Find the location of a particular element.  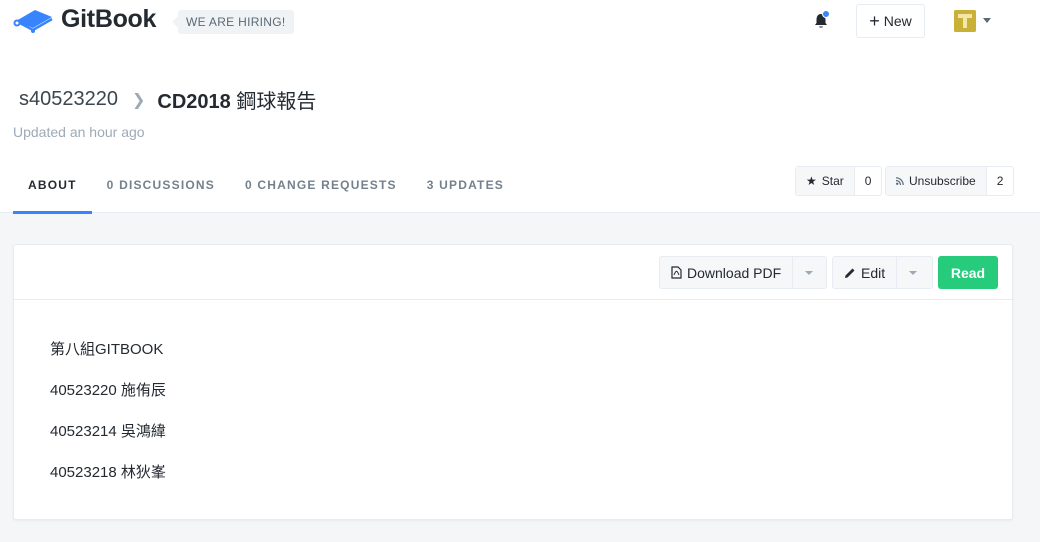

download-pdf-button: Download PDF is located at coordinates (727, 272).